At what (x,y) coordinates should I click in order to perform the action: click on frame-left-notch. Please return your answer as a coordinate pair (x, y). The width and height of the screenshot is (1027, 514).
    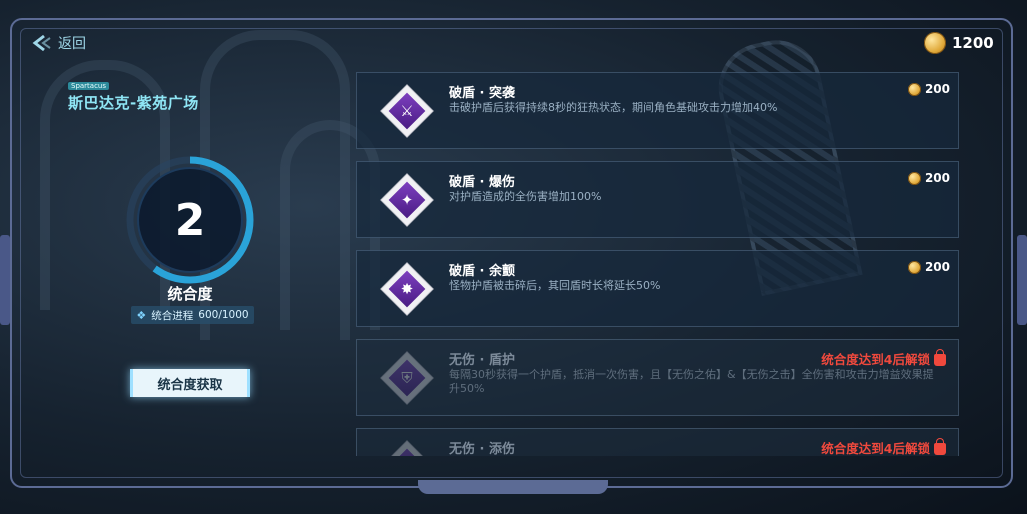
    Looking at the image, I should click on (5, 280).